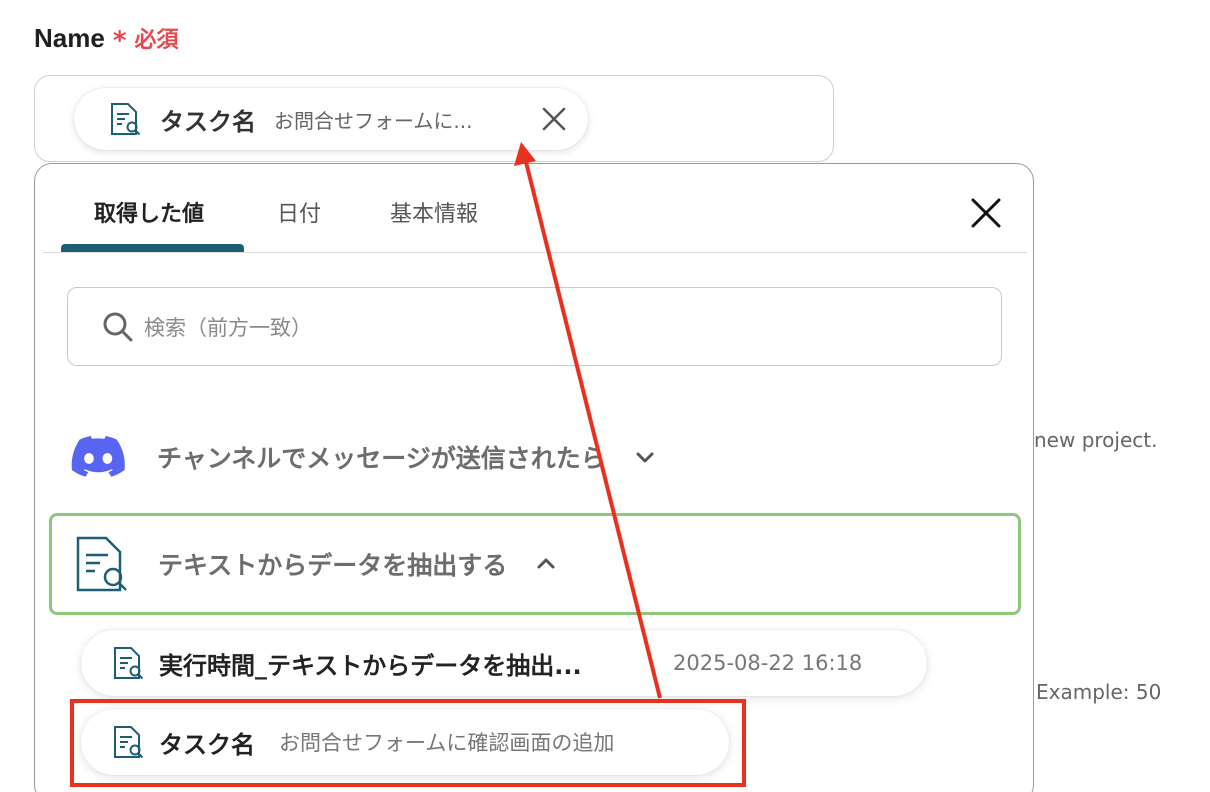 This screenshot has height=792, width=1210. What do you see at coordinates (534, 326) in the screenshot?
I see `search-input: 検索（前方一致）` at bounding box center [534, 326].